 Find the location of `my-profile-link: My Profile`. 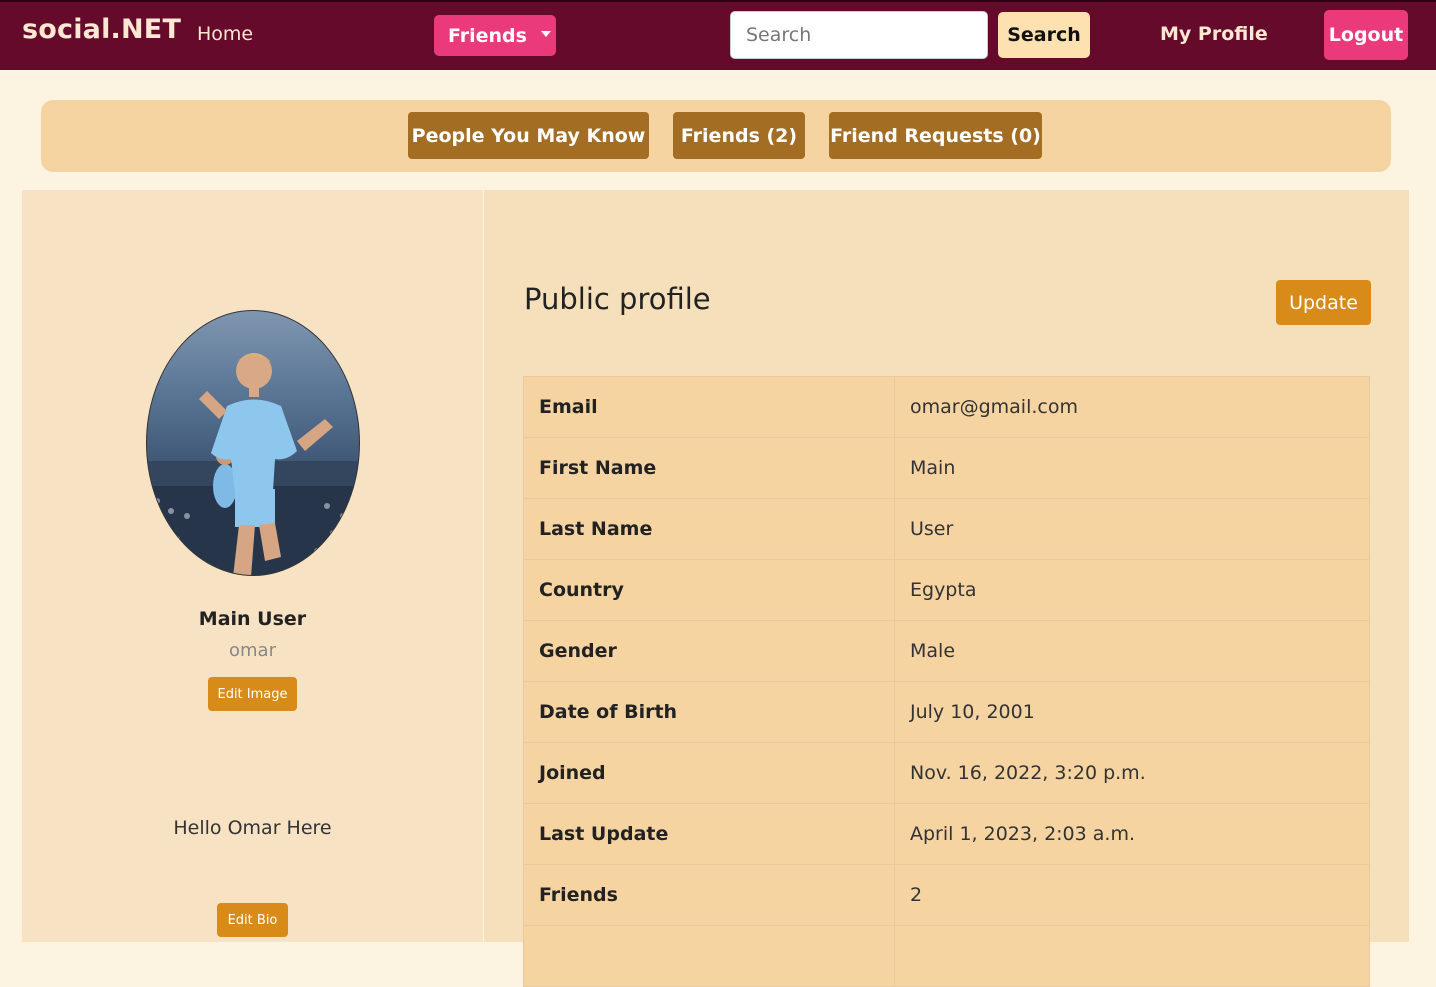

my-profile-link: My Profile is located at coordinates (1214, 34).